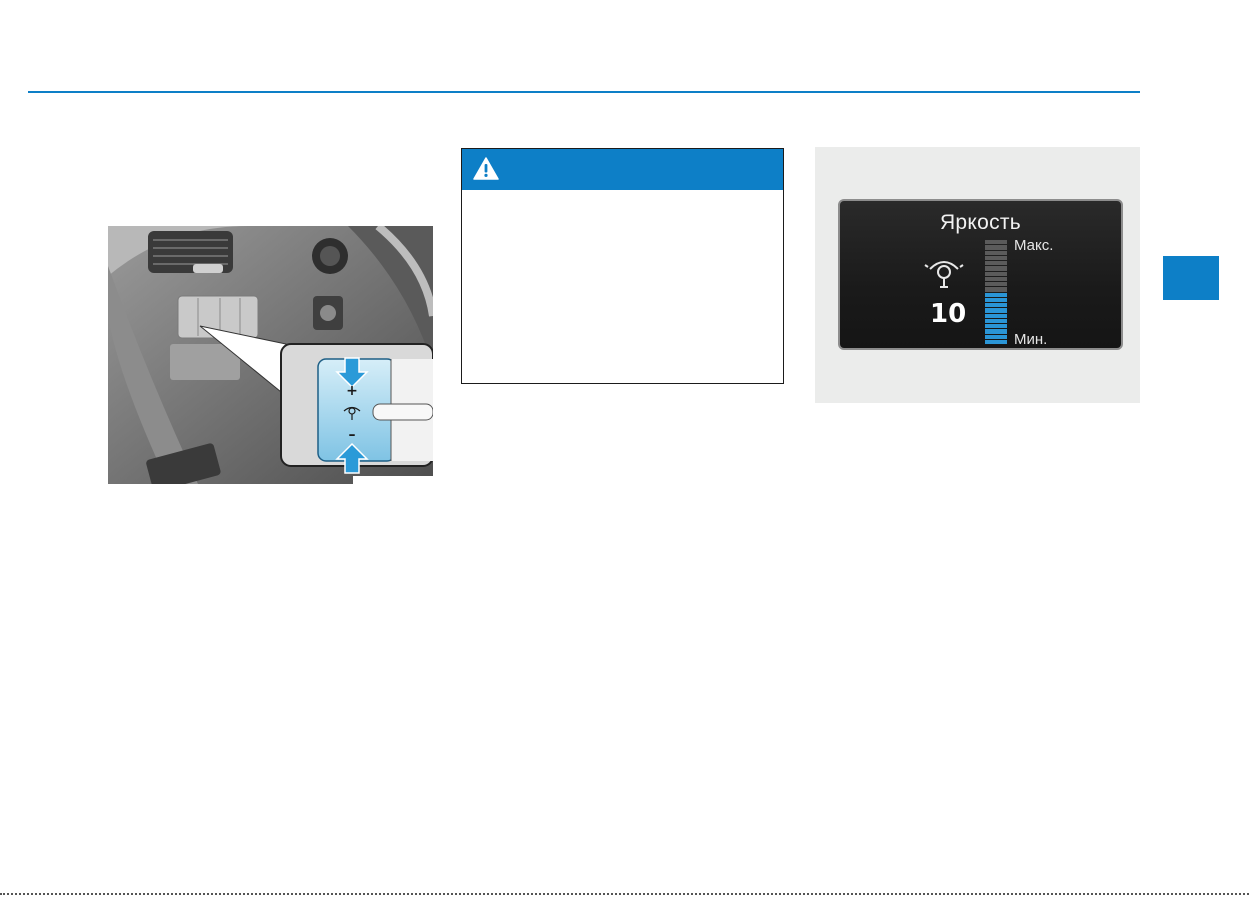  Describe the element at coordinates (584, 92) in the screenshot. I see `header-rule` at that location.